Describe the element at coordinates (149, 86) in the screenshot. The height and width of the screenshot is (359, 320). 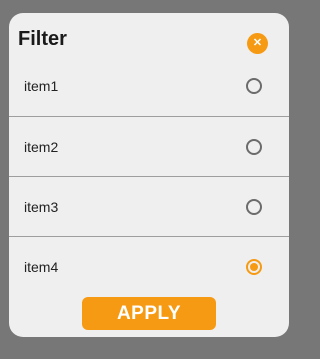
I see `filter-option-item1: item1` at that location.